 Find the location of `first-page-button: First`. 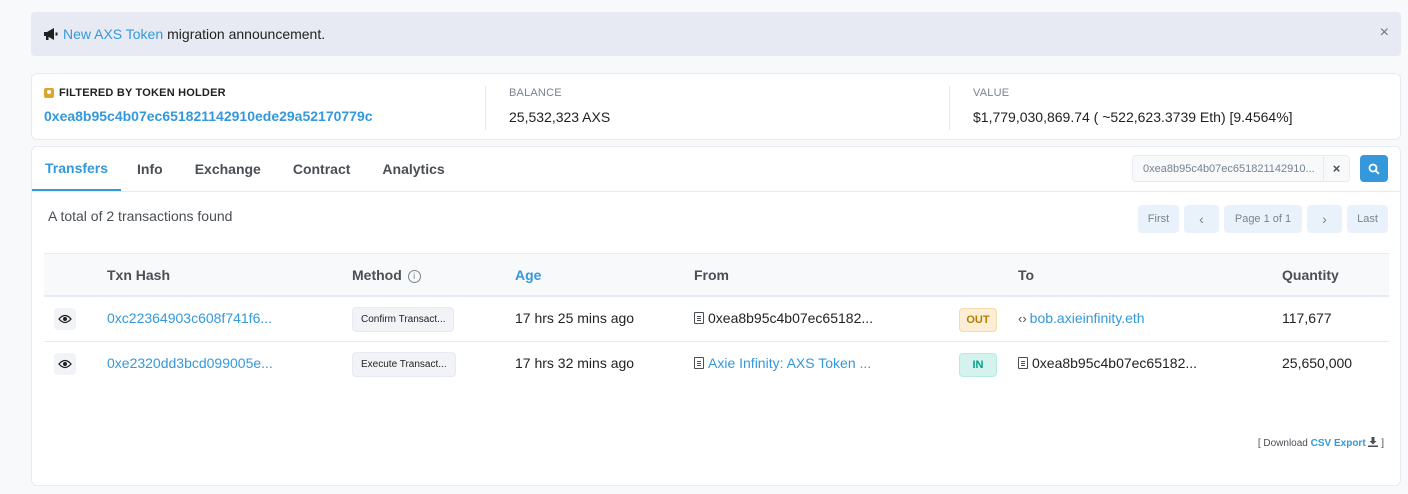

first-page-button: First is located at coordinates (1158, 219).